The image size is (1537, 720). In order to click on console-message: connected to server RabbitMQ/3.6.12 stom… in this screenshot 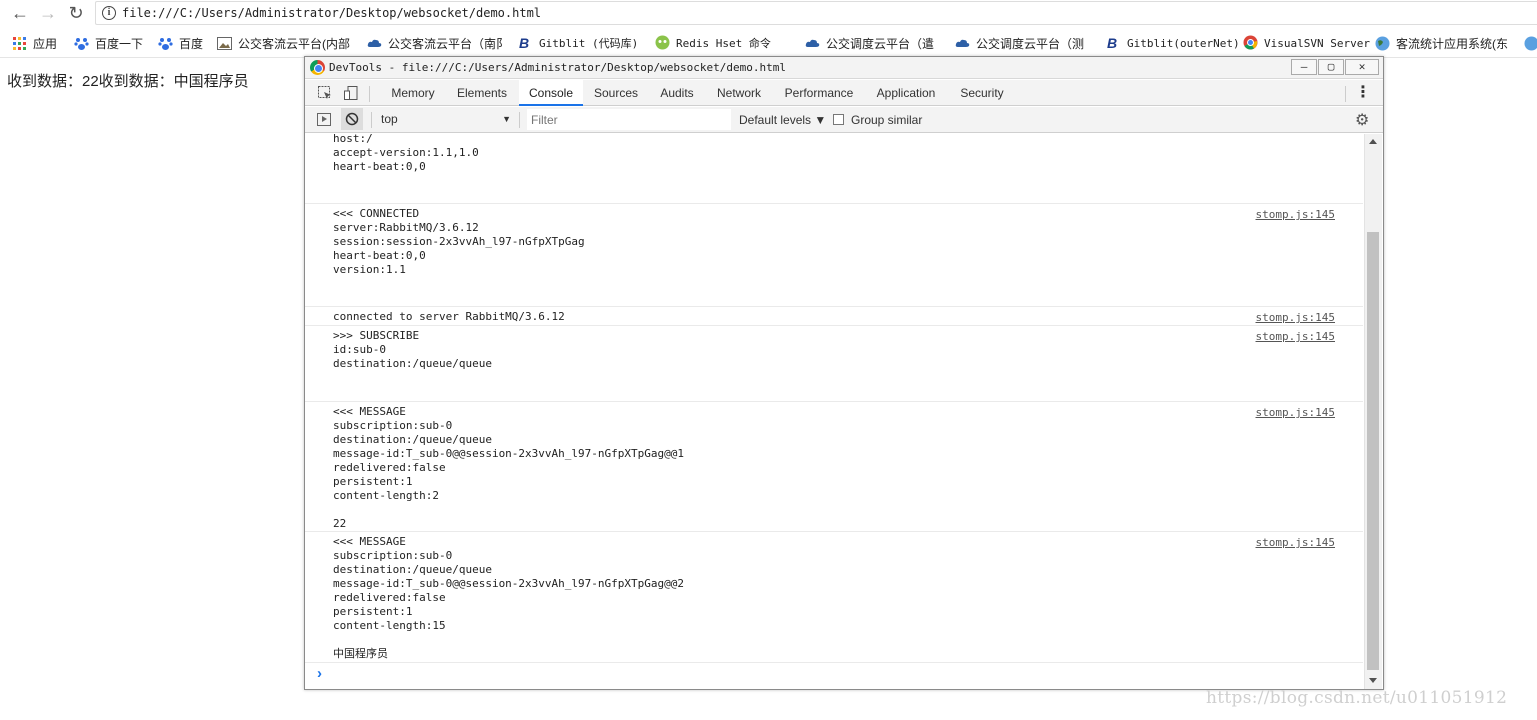, I will do `click(834, 315)`.